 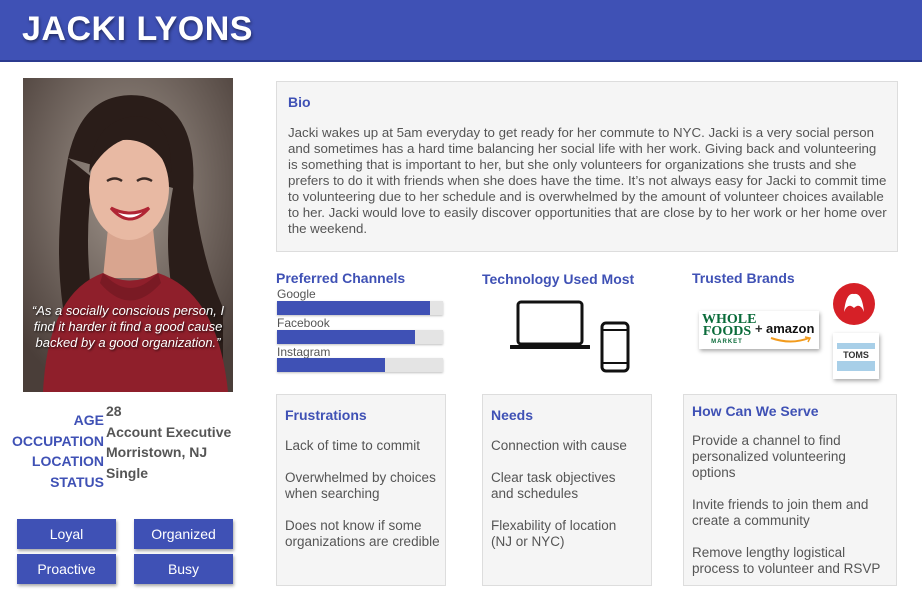 I want to click on occupation-label: OCCUPATION, so click(x=57, y=440).